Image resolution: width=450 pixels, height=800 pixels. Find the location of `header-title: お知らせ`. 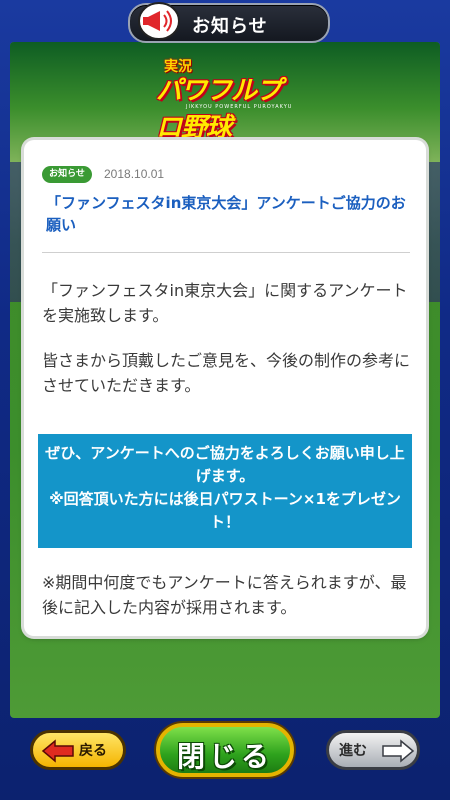

header-title: お知らせ is located at coordinates (230, 26).